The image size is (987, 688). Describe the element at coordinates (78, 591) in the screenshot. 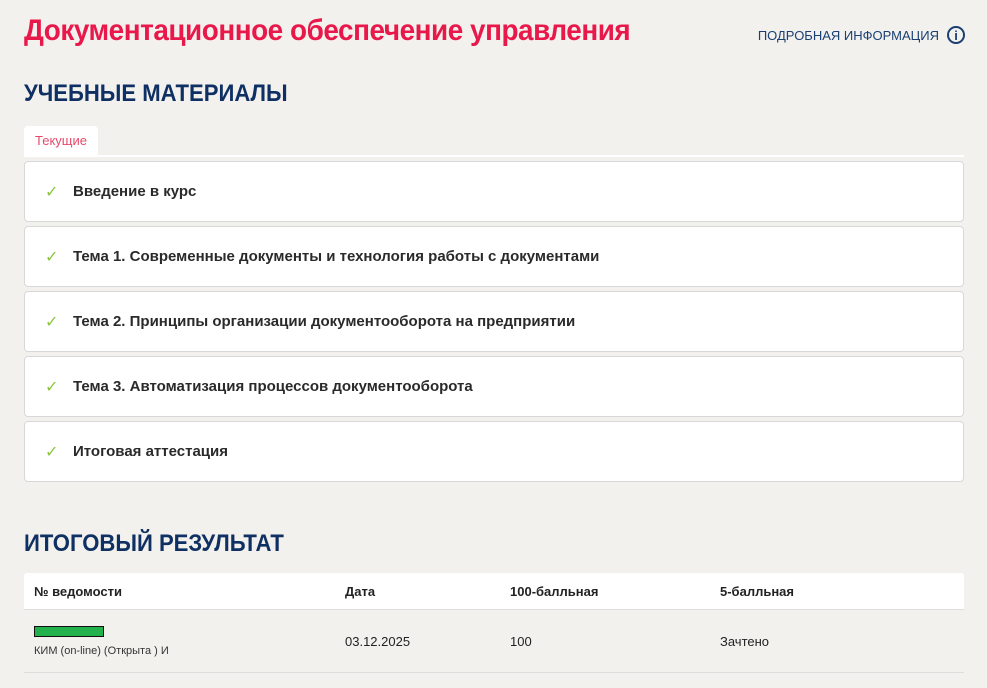

I see `col-statement: № ведомости` at that location.